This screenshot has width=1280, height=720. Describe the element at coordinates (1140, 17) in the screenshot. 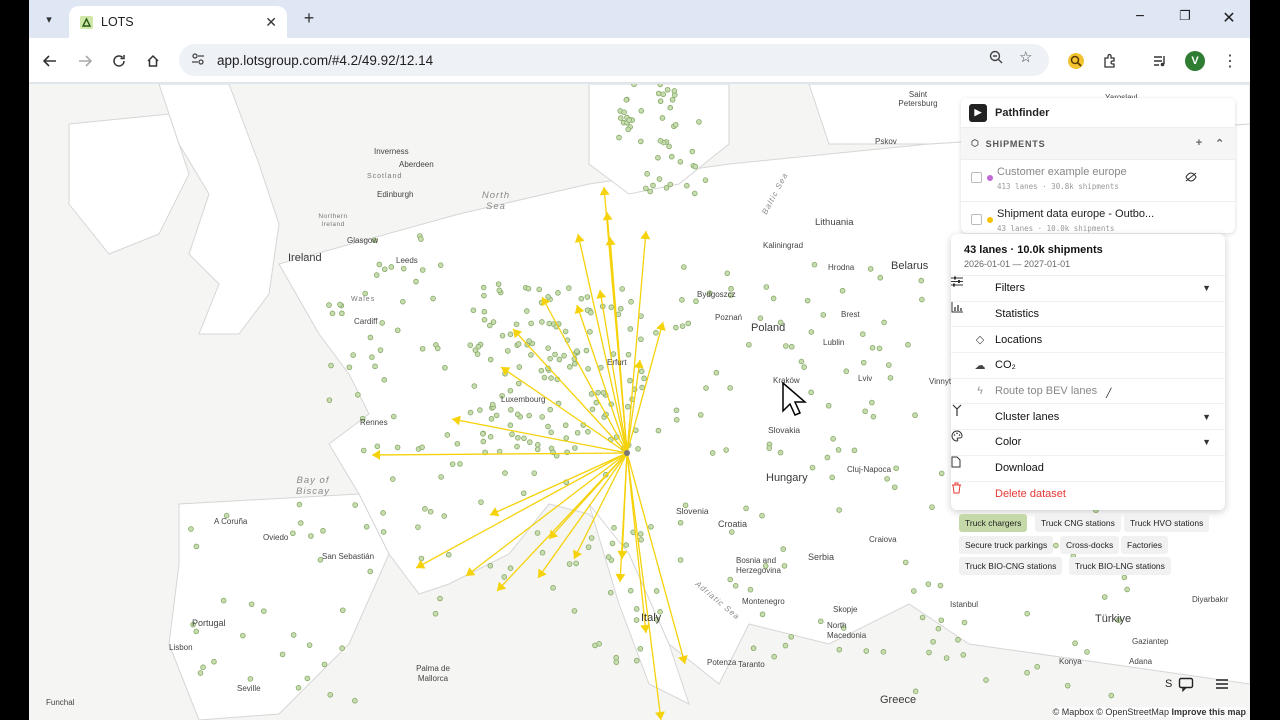

I see `minimize-button: −` at that location.